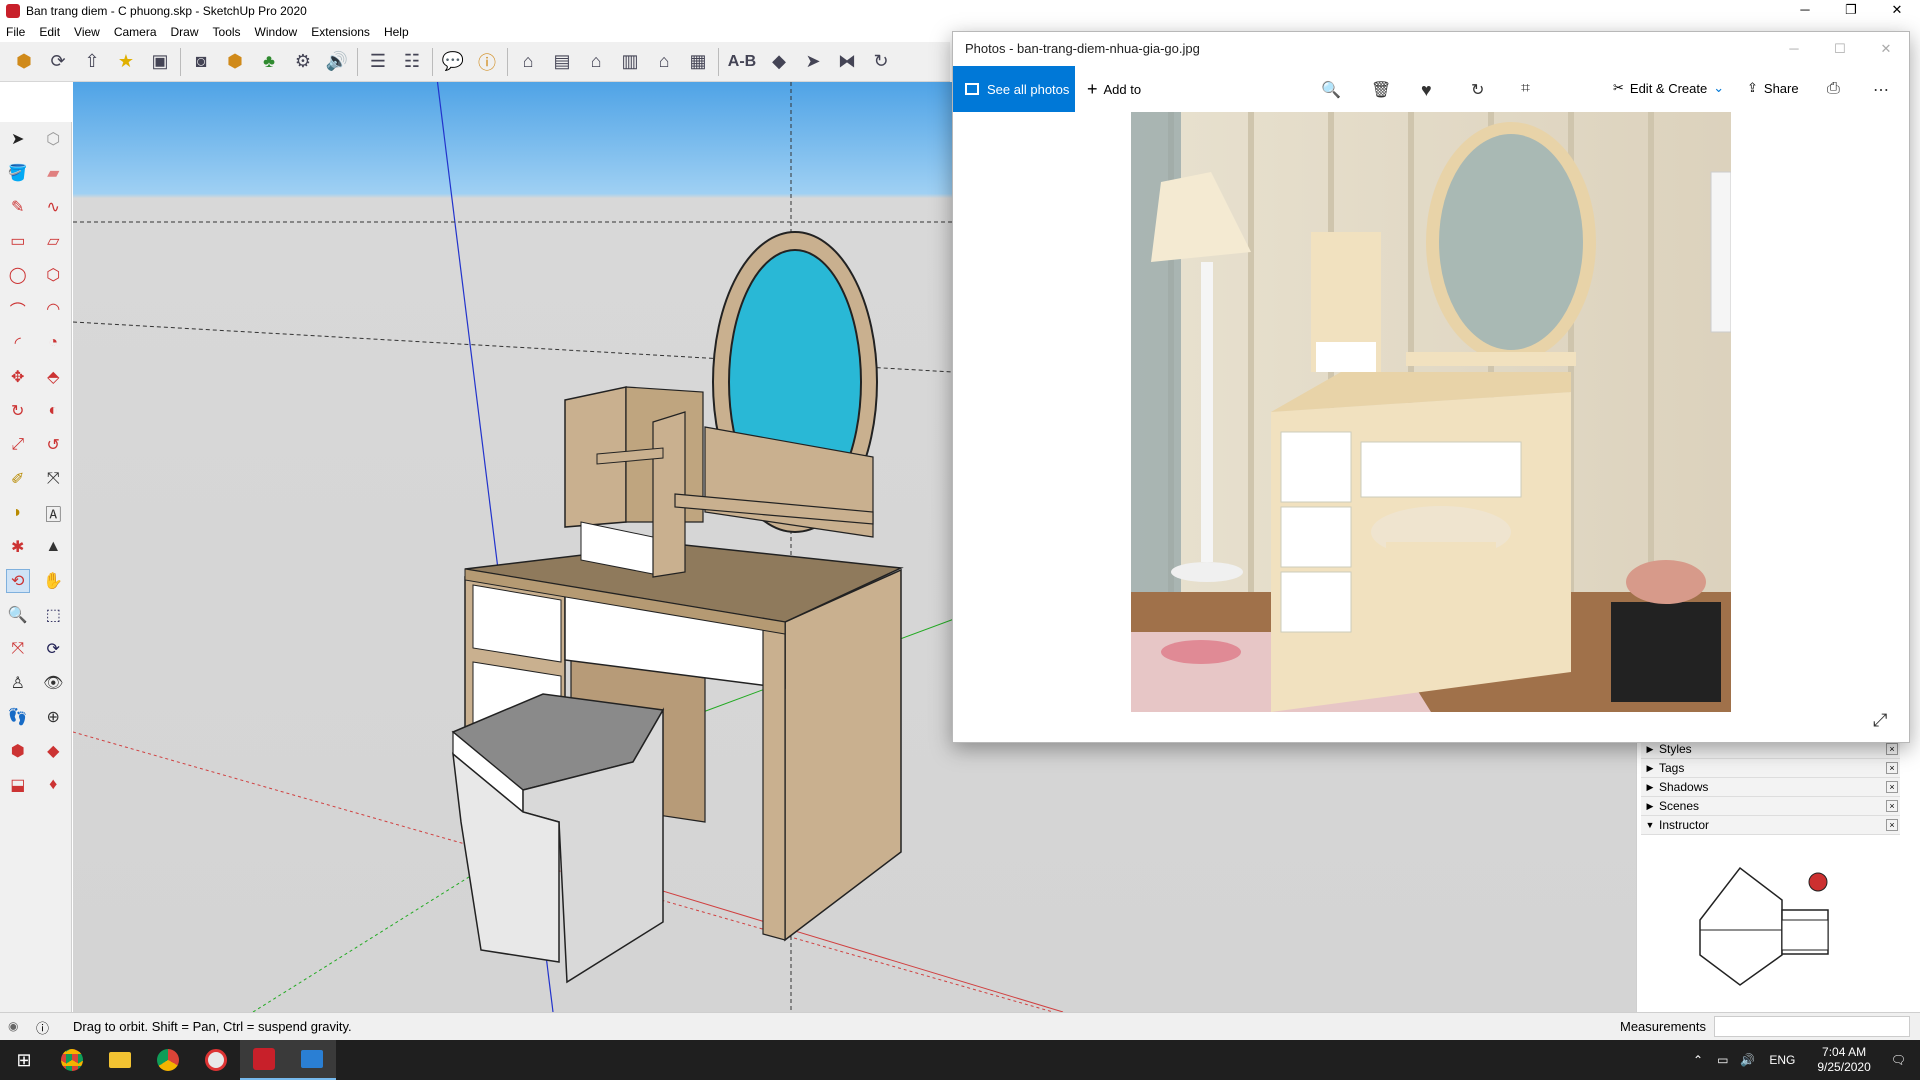 The height and width of the screenshot is (1080, 1920). What do you see at coordinates (53, 751) in the screenshot?
I see `ruby-gem-icon: ◆` at bounding box center [53, 751].